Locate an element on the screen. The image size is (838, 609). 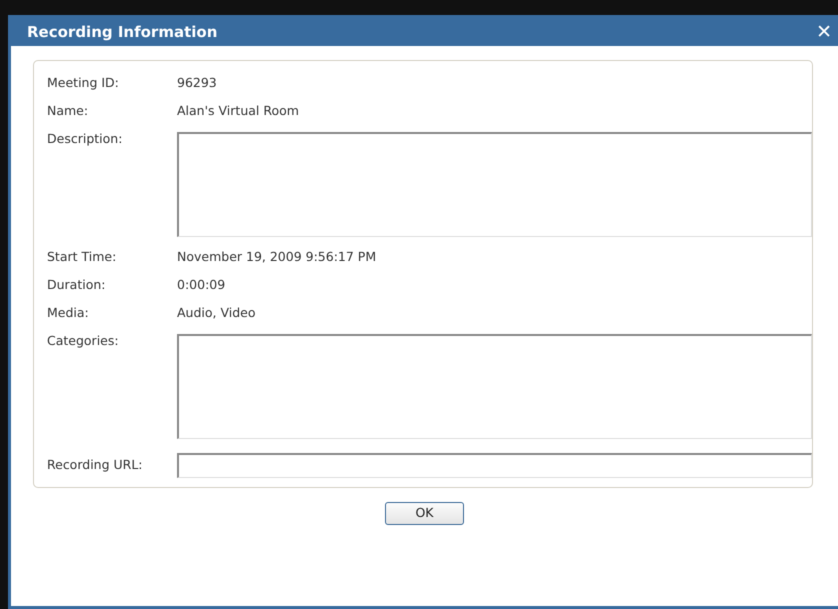
url-field is located at coordinates (494, 465).